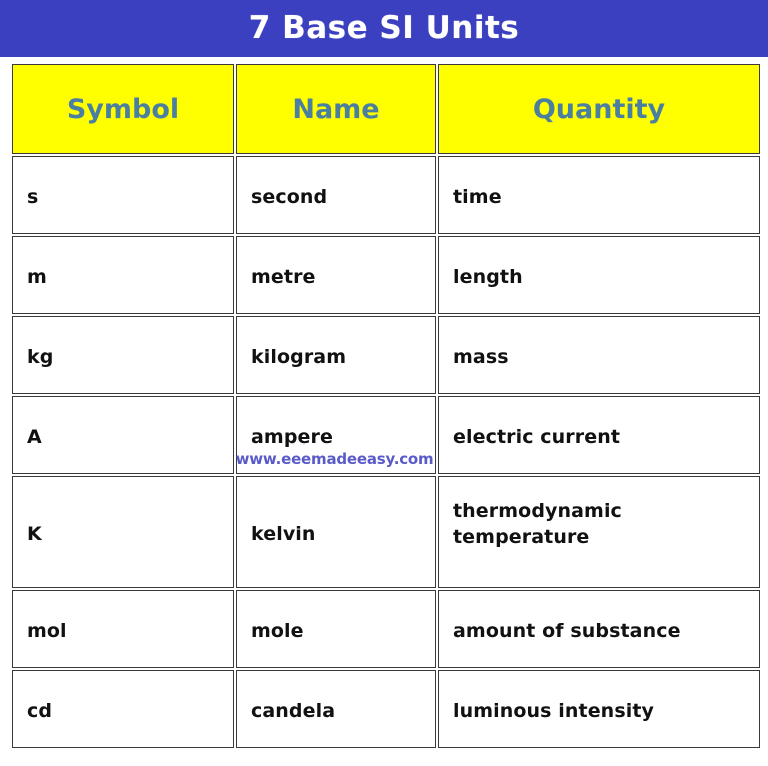 The image size is (768, 766). Describe the element at coordinates (283, 277) in the screenshot. I see `cell-name-text: metre` at that location.